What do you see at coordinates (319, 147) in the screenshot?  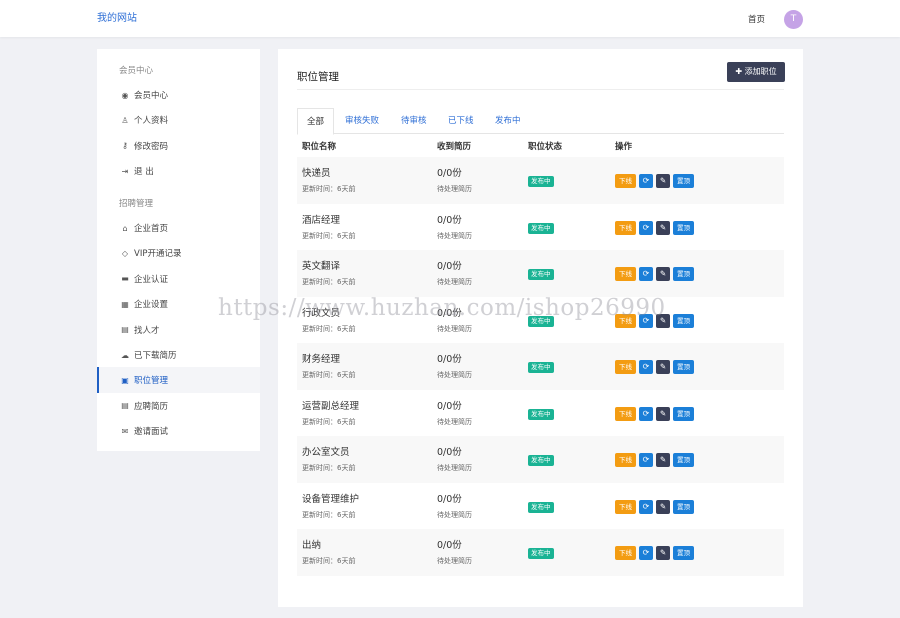 I see `col-job-name: 职位名称` at bounding box center [319, 147].